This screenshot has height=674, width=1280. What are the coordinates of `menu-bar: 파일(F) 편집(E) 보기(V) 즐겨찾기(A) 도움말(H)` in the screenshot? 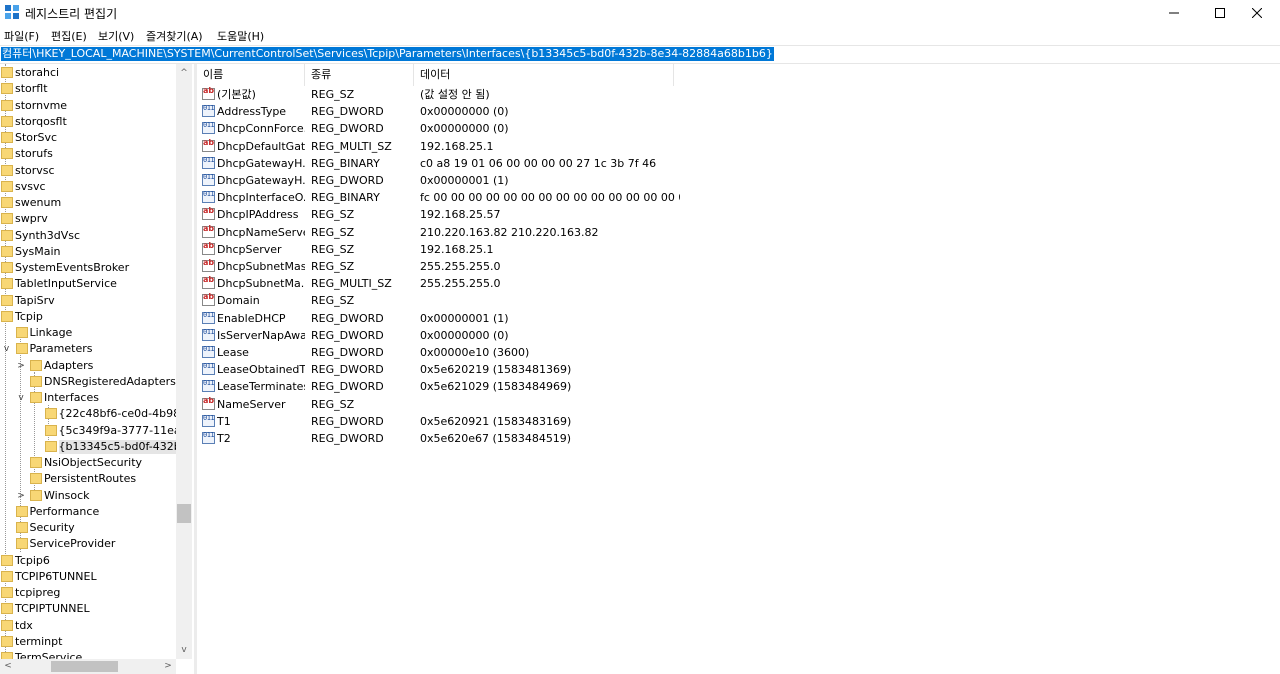 It's located at (640, 35).